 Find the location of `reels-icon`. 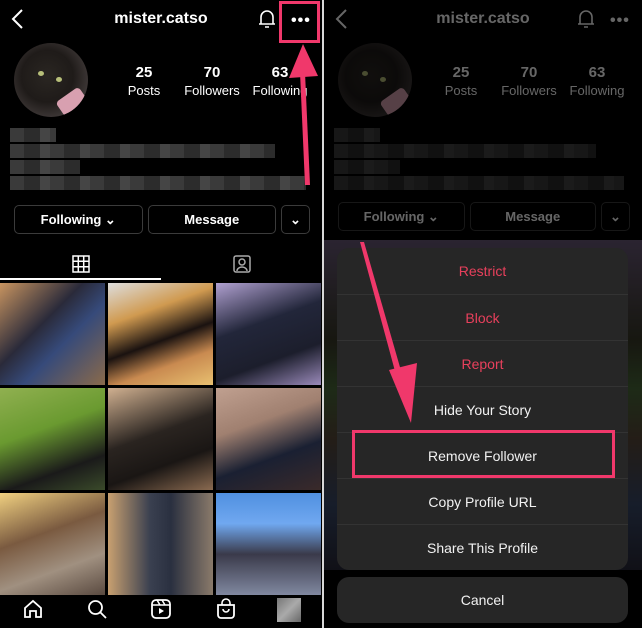

reels-icon is located at coordinates (161, 609).